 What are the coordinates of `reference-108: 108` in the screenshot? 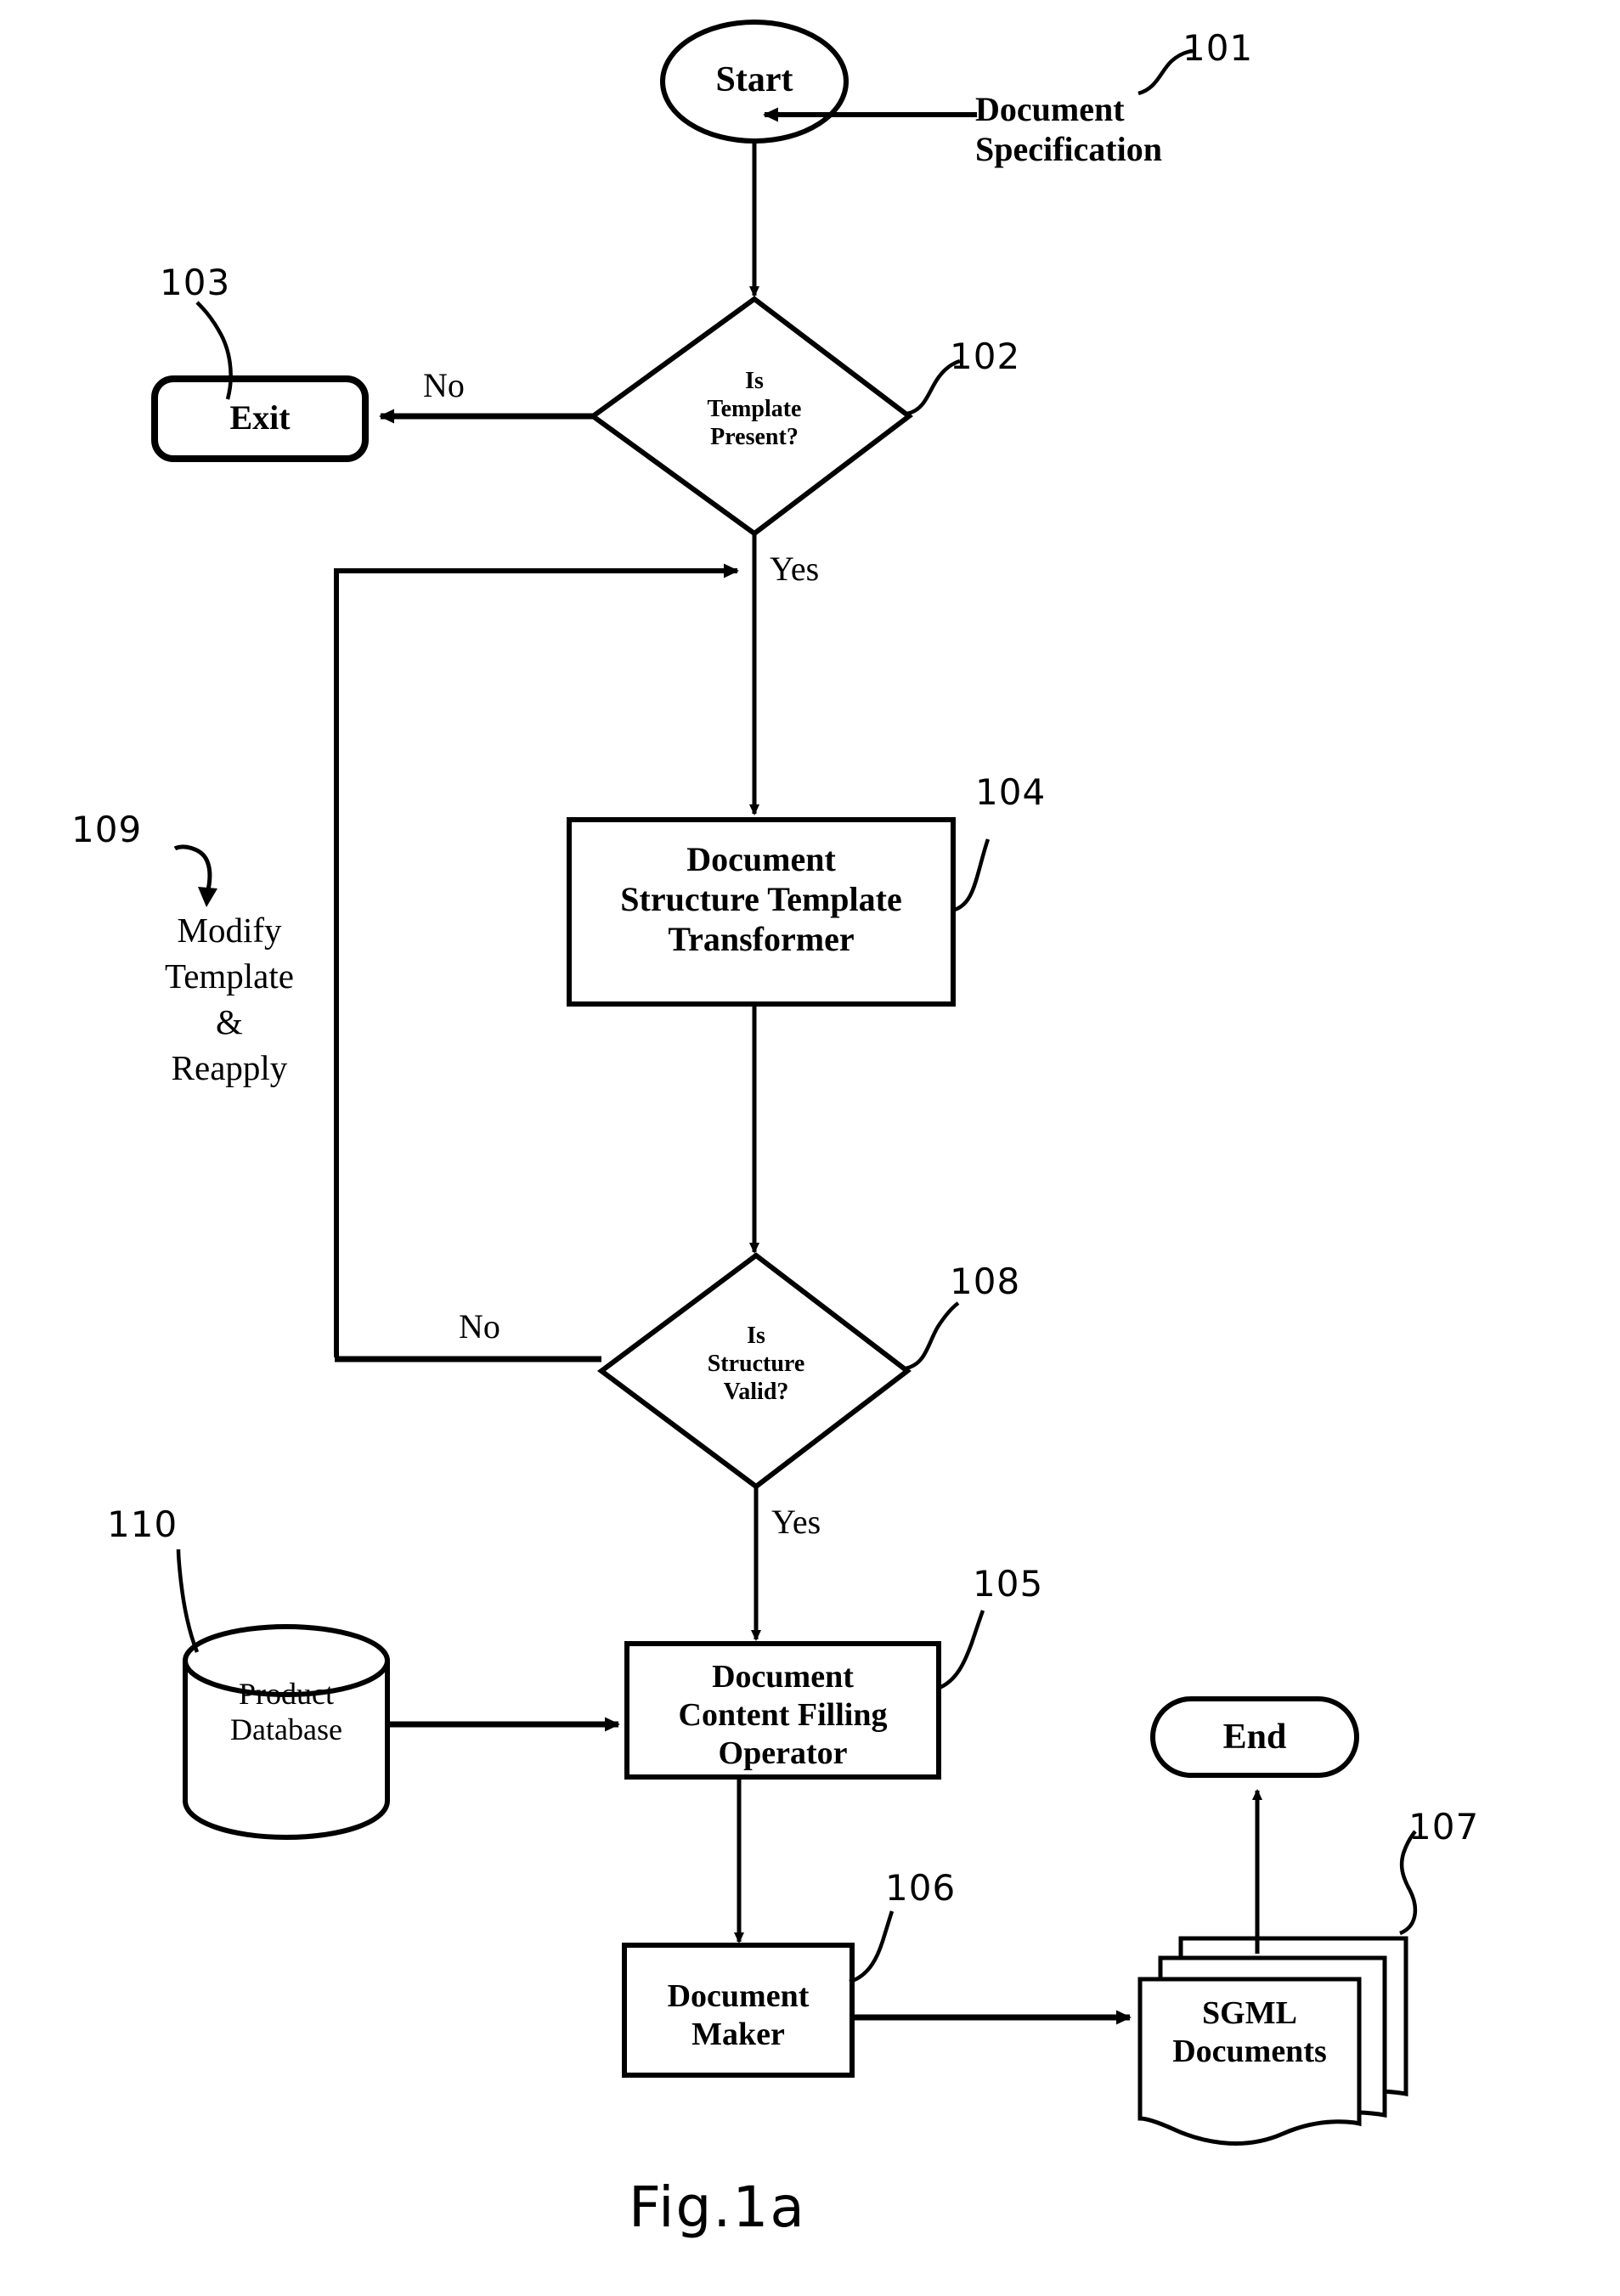 It's located at (986, 1281).